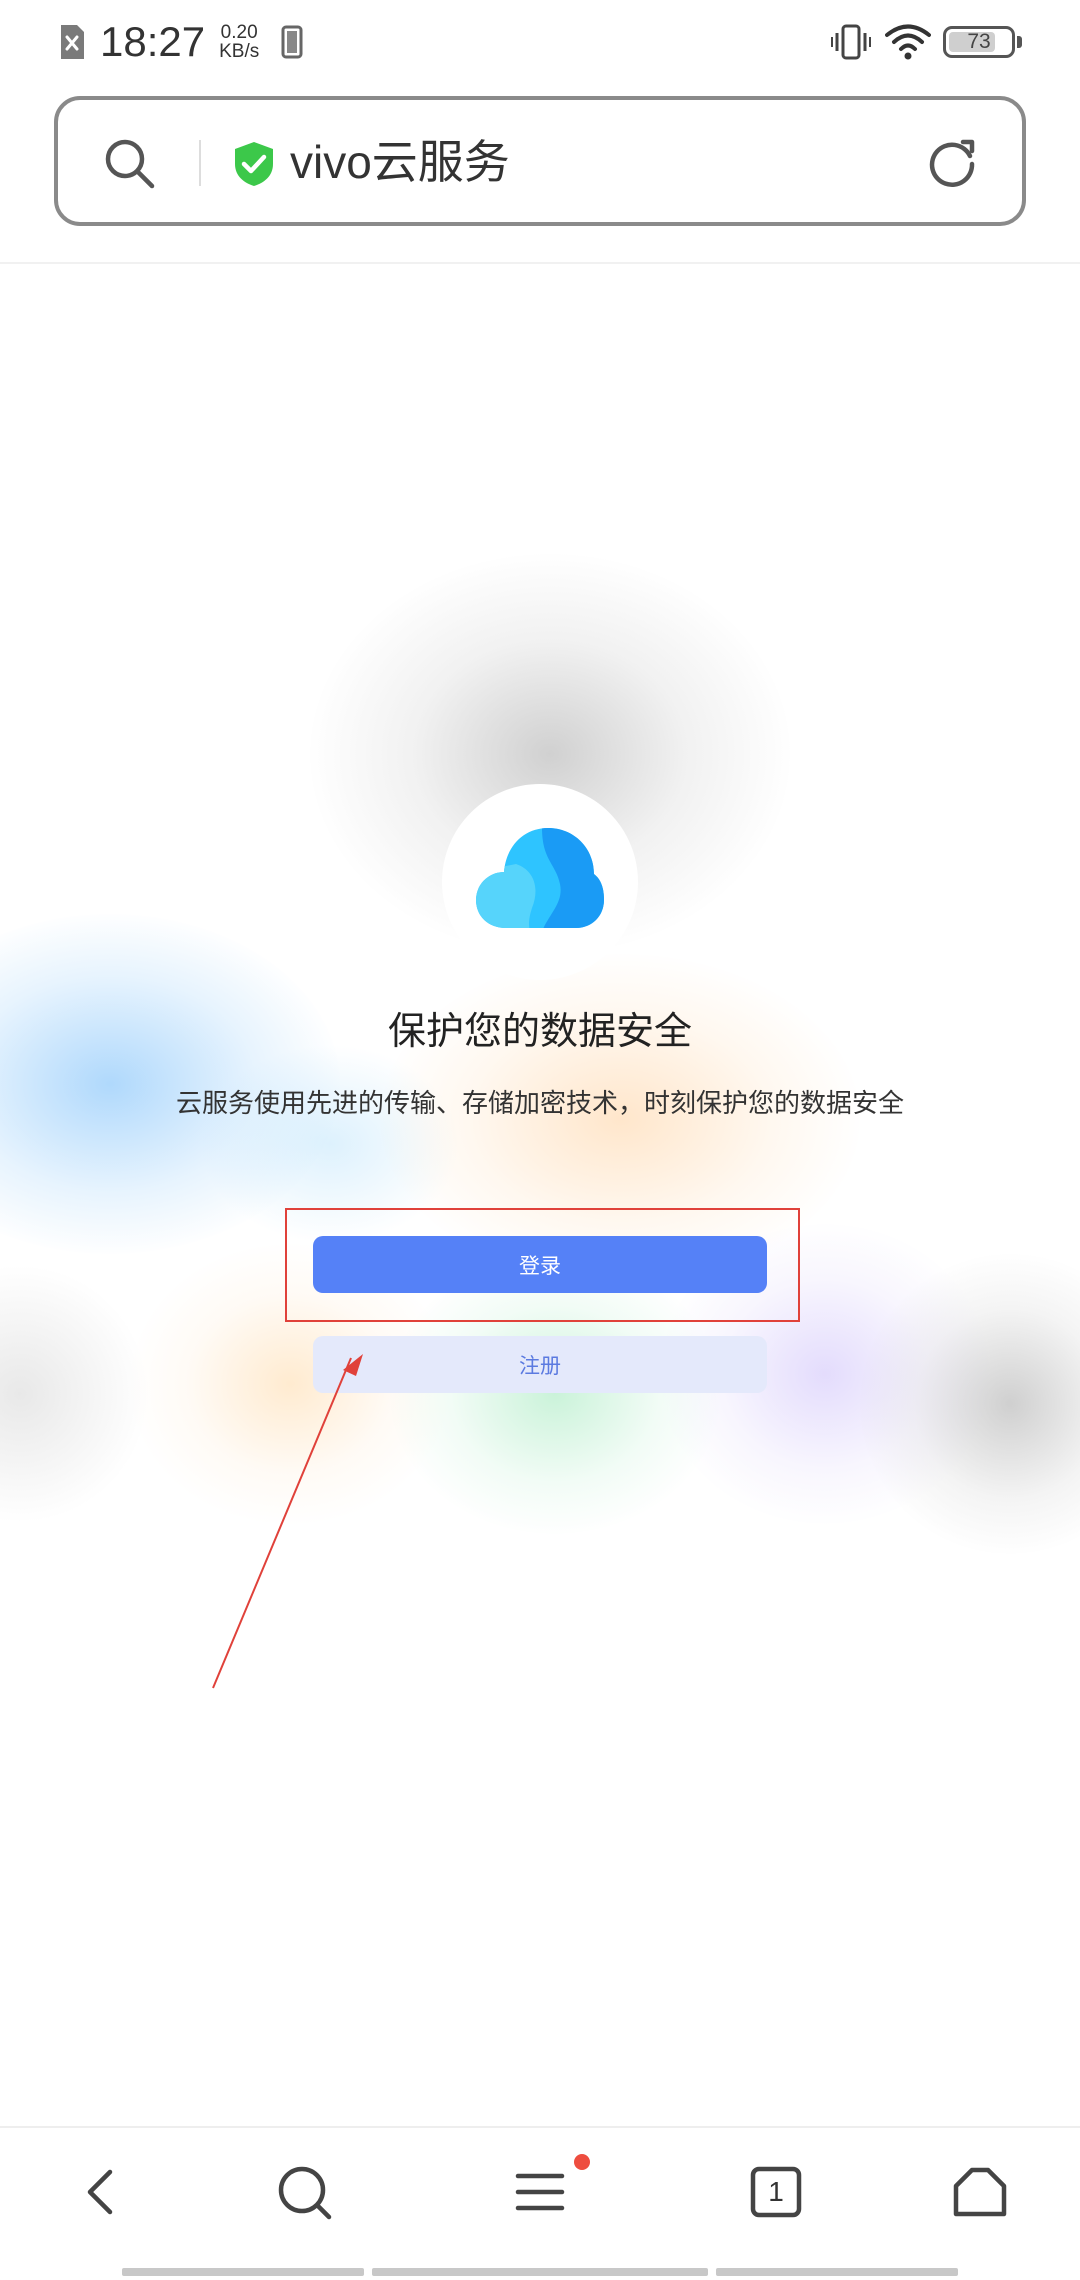 This screenshot has width=1080, height=2280. I want to click on battery-body: 73, so click(979, 42).